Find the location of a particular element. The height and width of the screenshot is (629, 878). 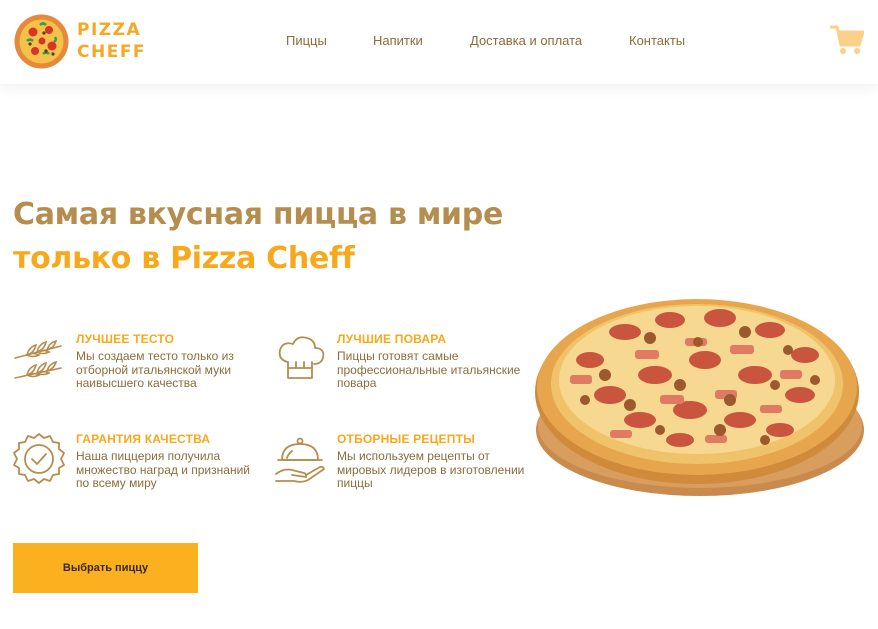

nav-link-contacts: Контакты is located at coordinates (657, 41).